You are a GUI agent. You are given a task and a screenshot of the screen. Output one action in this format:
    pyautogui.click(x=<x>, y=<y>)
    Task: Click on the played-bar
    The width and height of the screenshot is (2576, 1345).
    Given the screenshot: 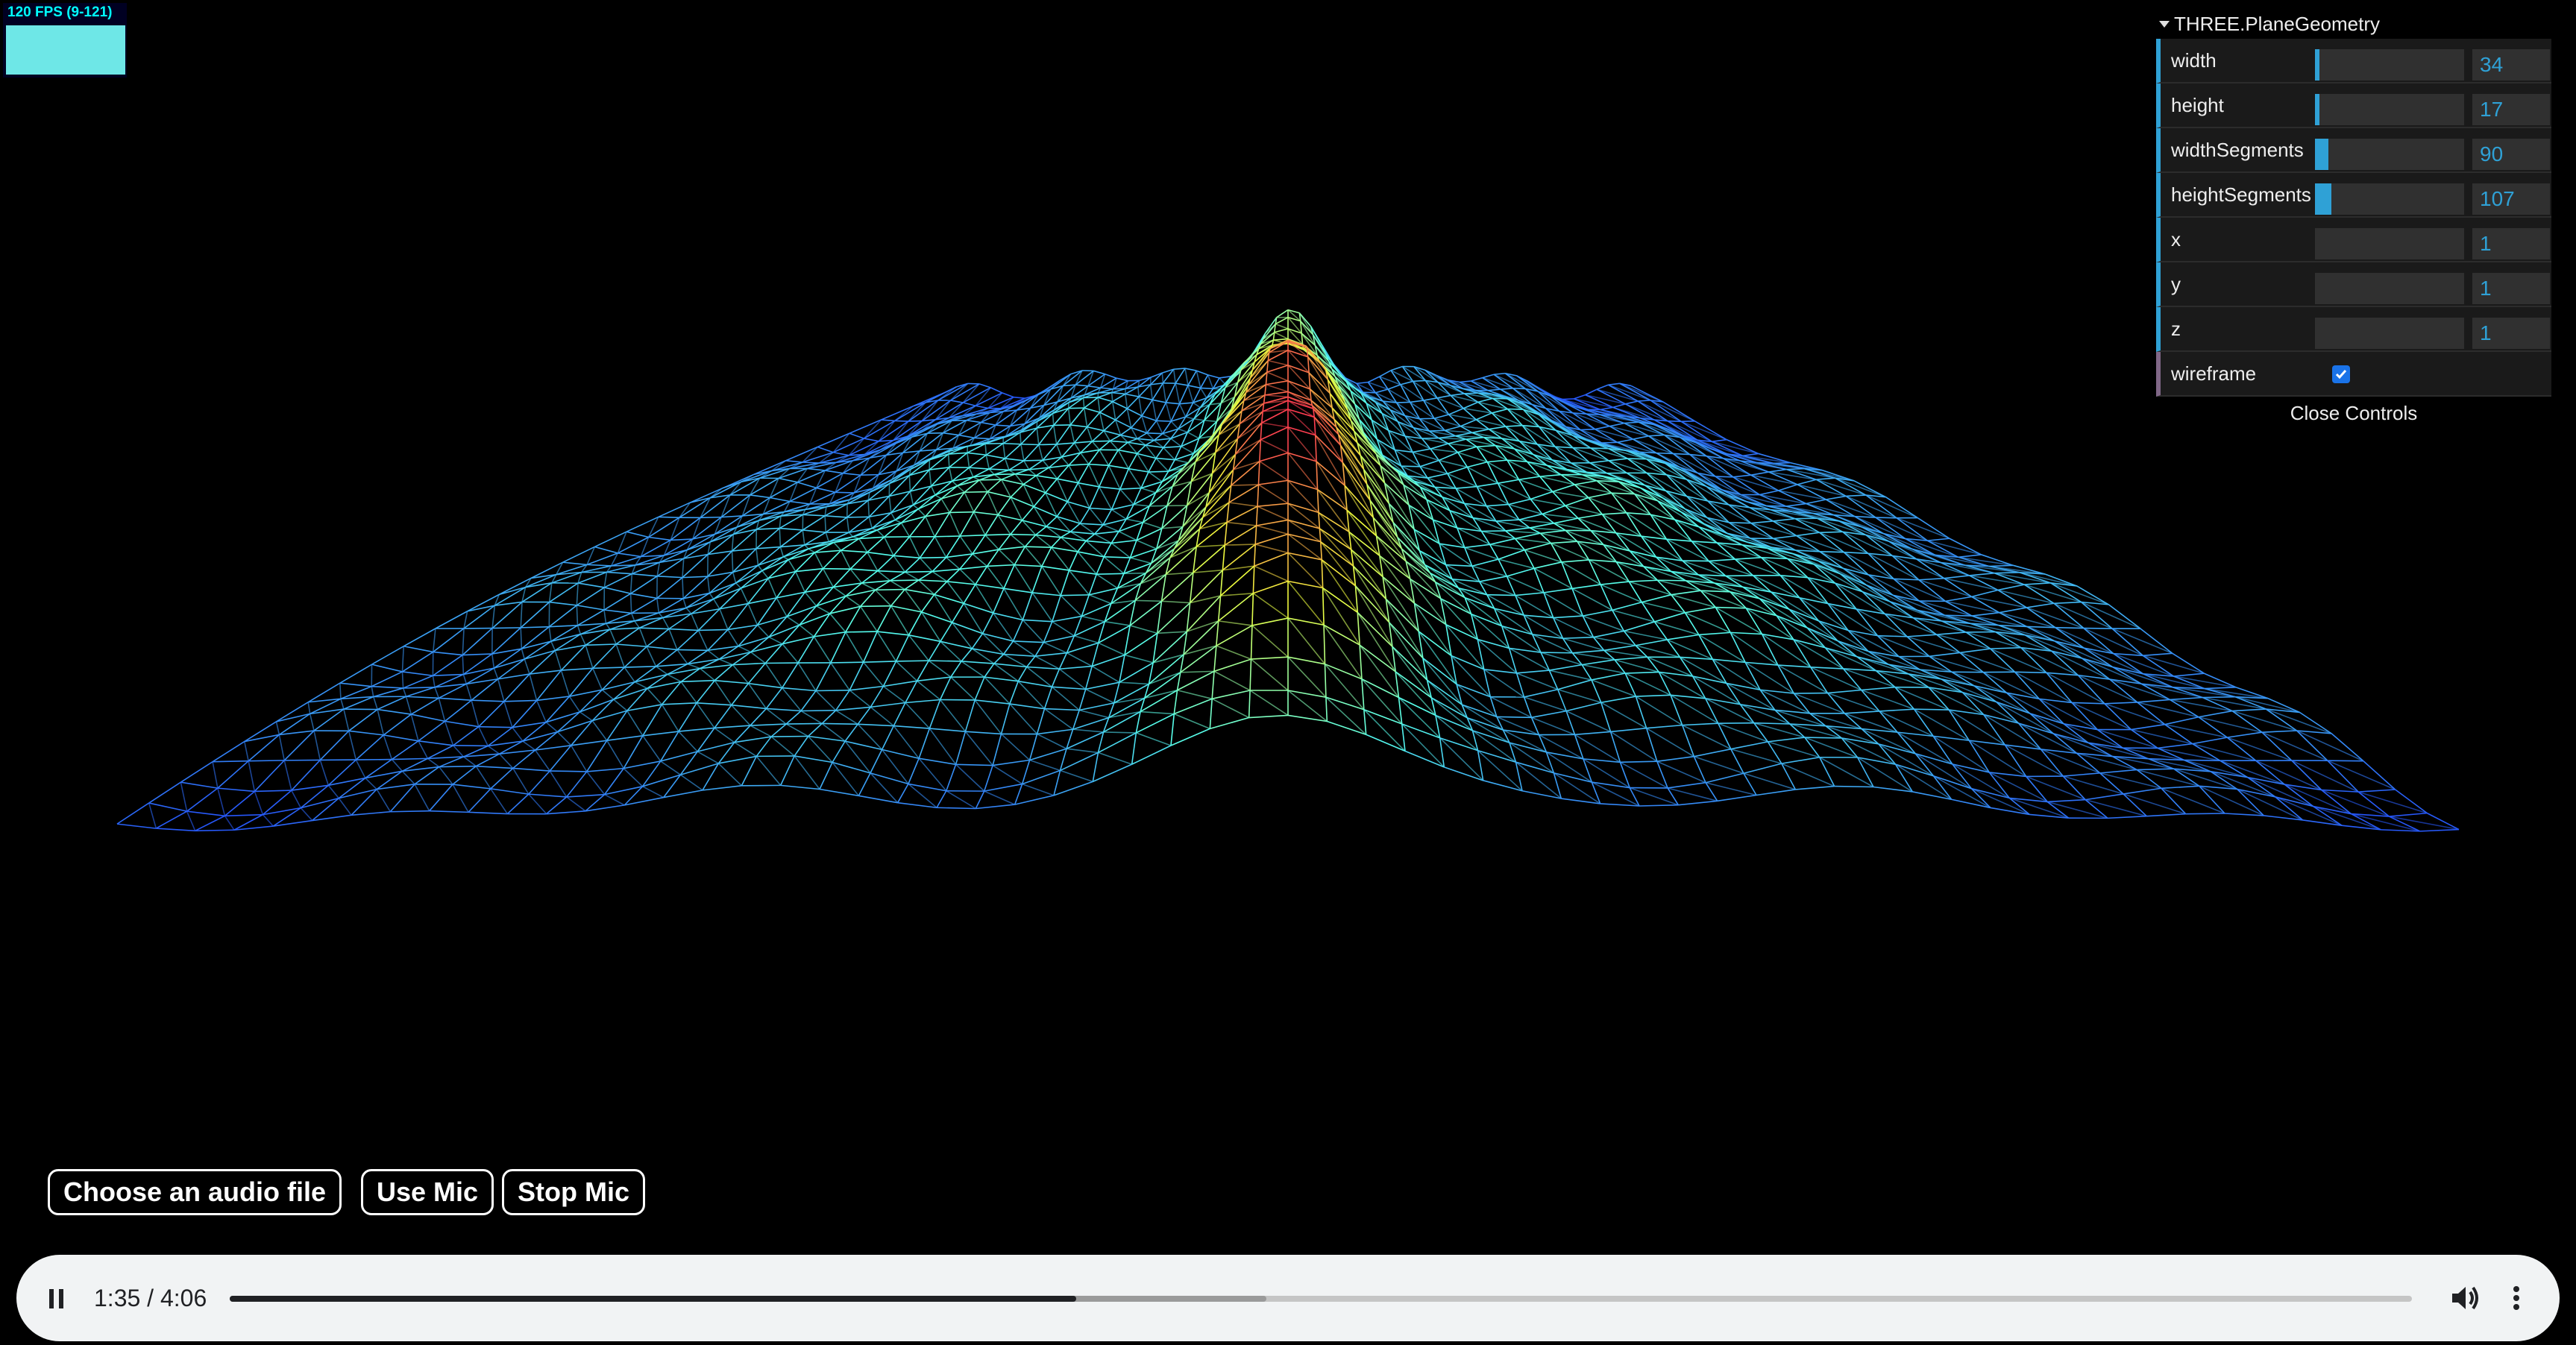 What is the action you would take?
    pyautogui.click(x=654, y=1299)
    